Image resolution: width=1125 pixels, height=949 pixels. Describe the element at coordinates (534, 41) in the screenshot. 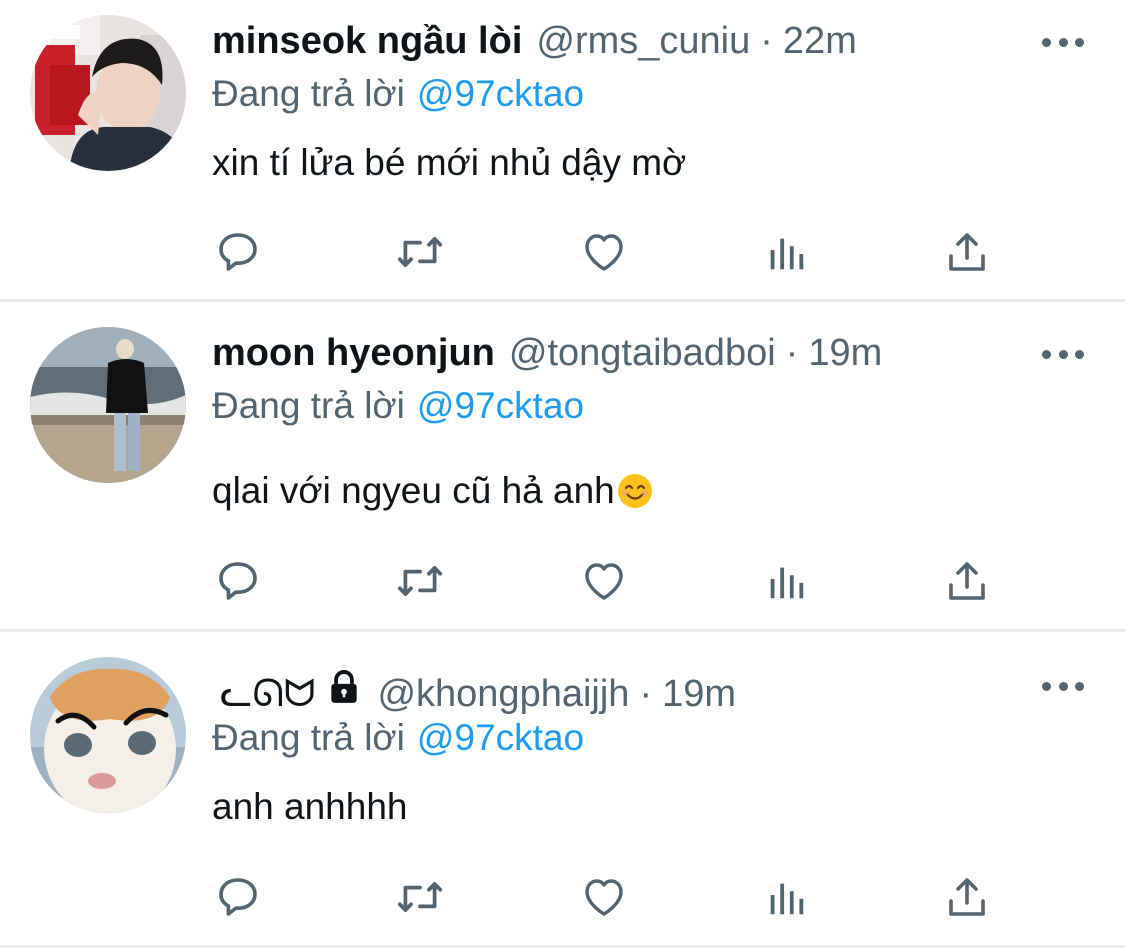

I see `tweet-header: minseok ngầu lòi @rms_cuniu · 22m` at that location.